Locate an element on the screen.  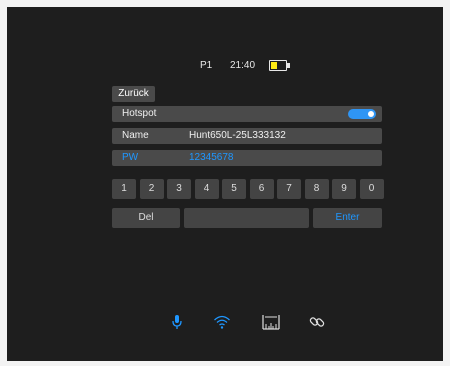
profile-indicator: P1 is located at coordinates (206, 65).